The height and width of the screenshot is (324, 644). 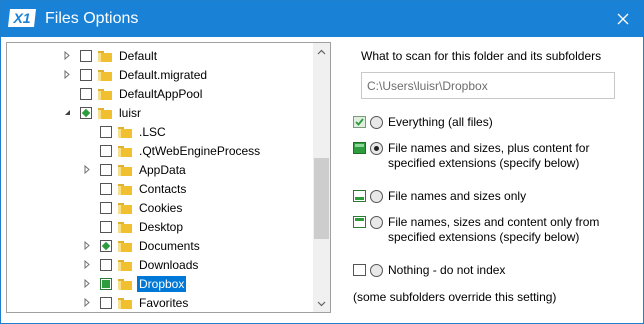 I want to click on window-title: Files Options, so click(x=92, y=18).